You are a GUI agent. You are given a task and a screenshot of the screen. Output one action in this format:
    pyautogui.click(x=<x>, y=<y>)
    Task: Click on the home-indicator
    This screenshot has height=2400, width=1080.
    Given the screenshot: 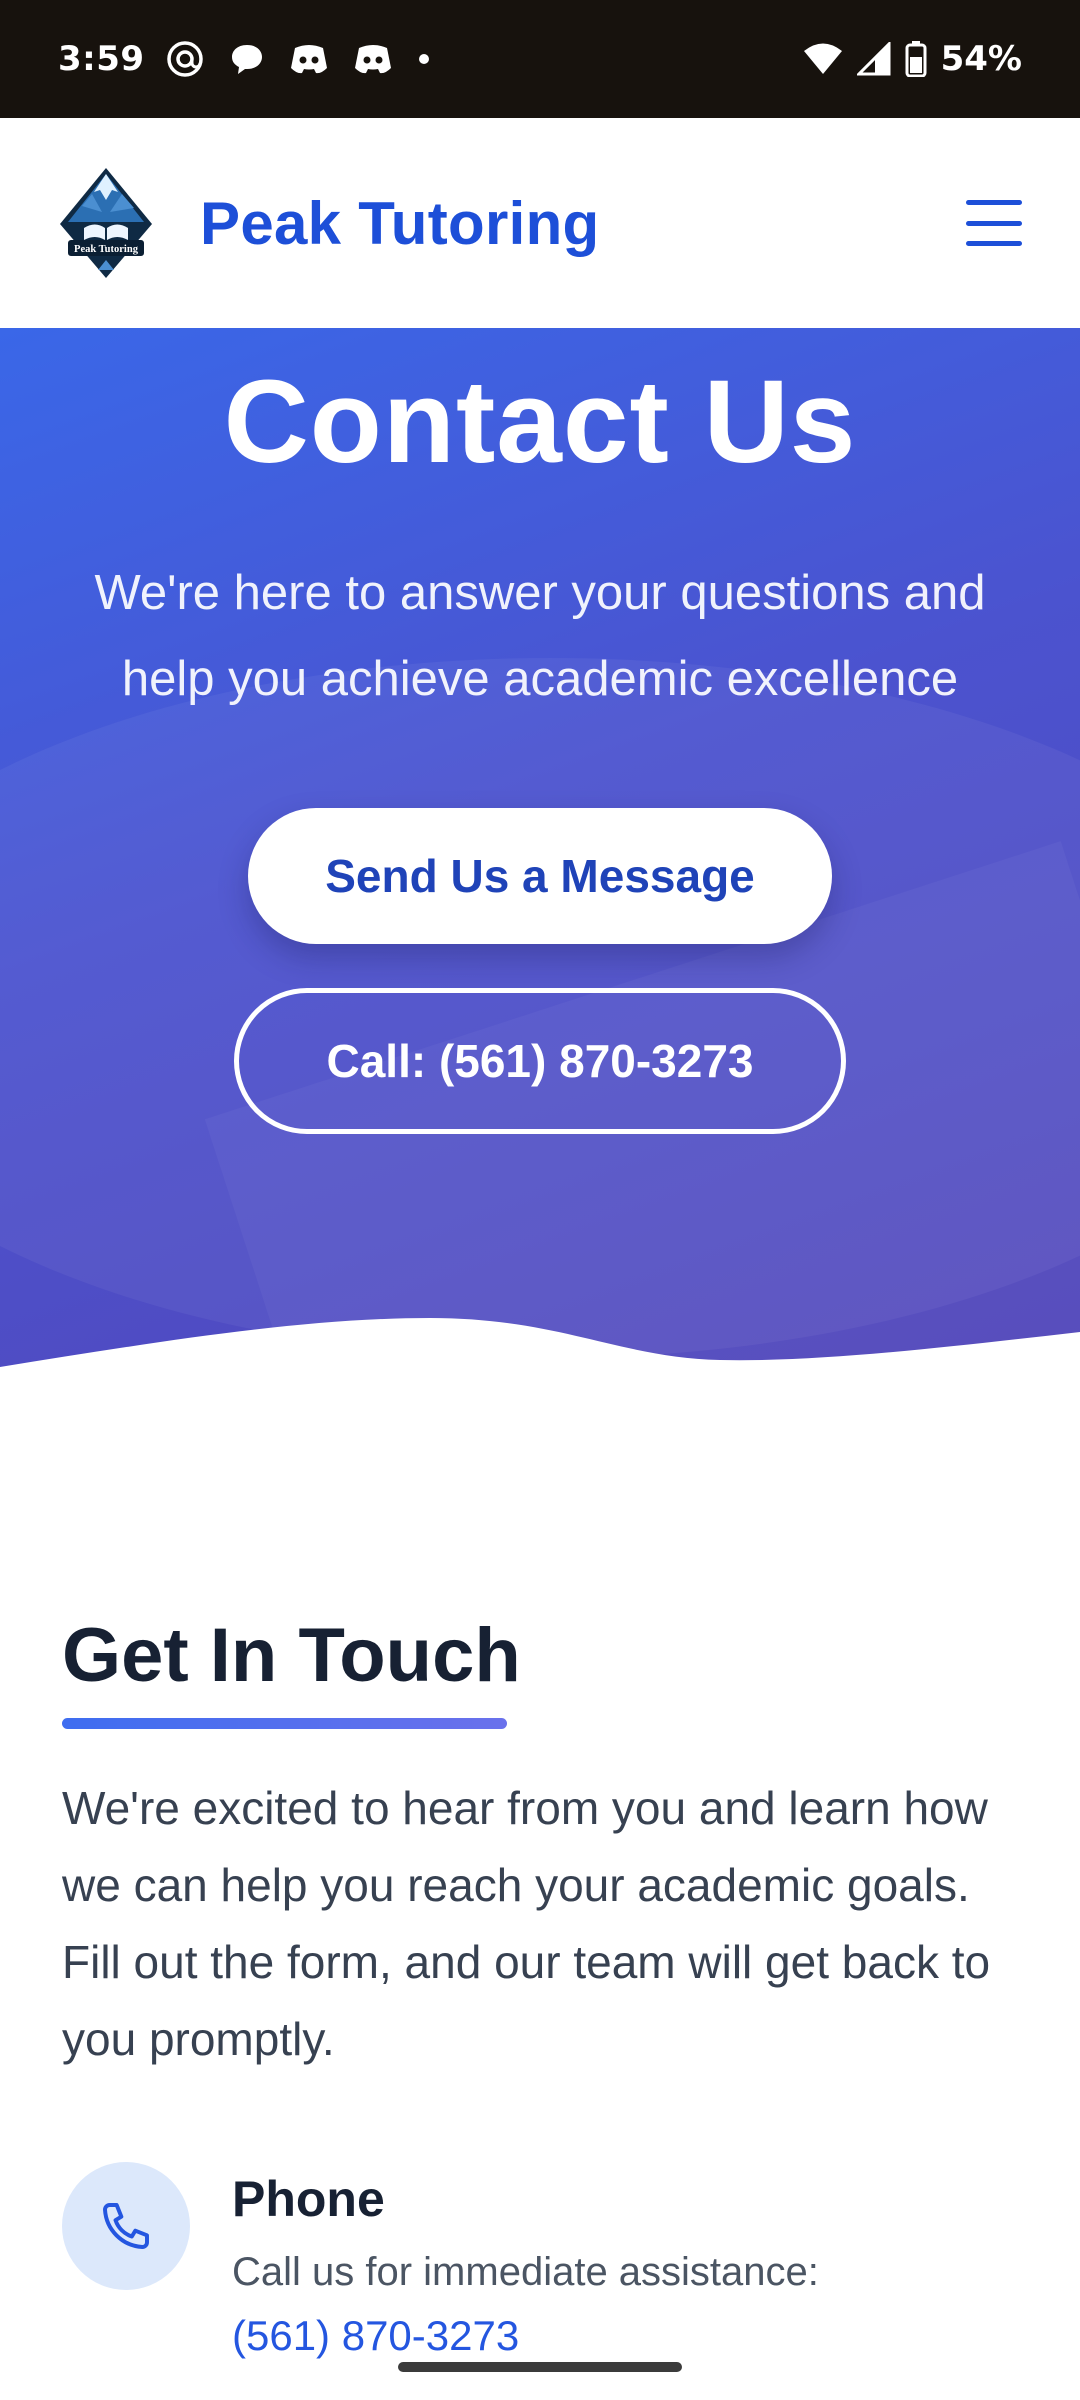 What is the action you would take?
    pyautogui.click(x=540, y=2367)
    